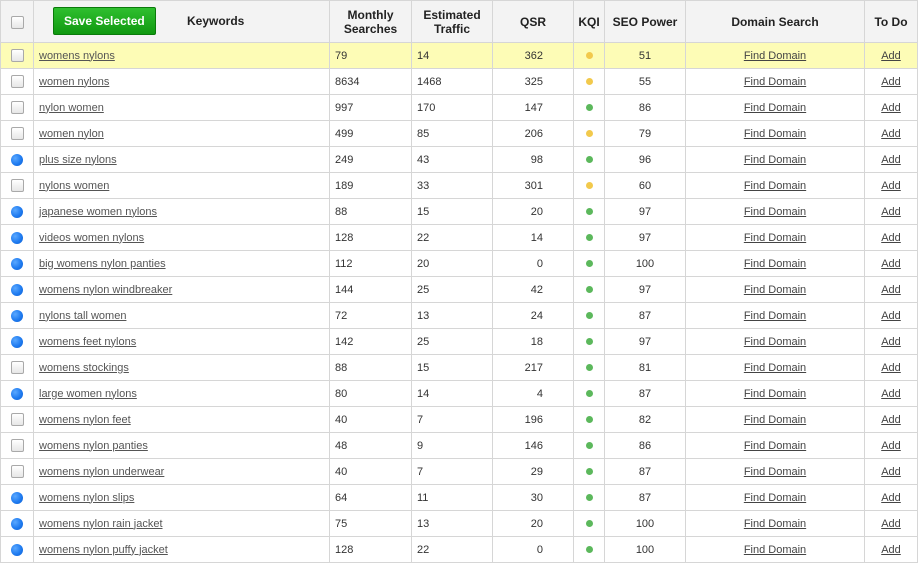 This screenshot has width=919, height=564. What do you see at coordinates (74, 82) in the screenshot?
I see `keyword-link: women nylons` at bounding box center [74, 82].